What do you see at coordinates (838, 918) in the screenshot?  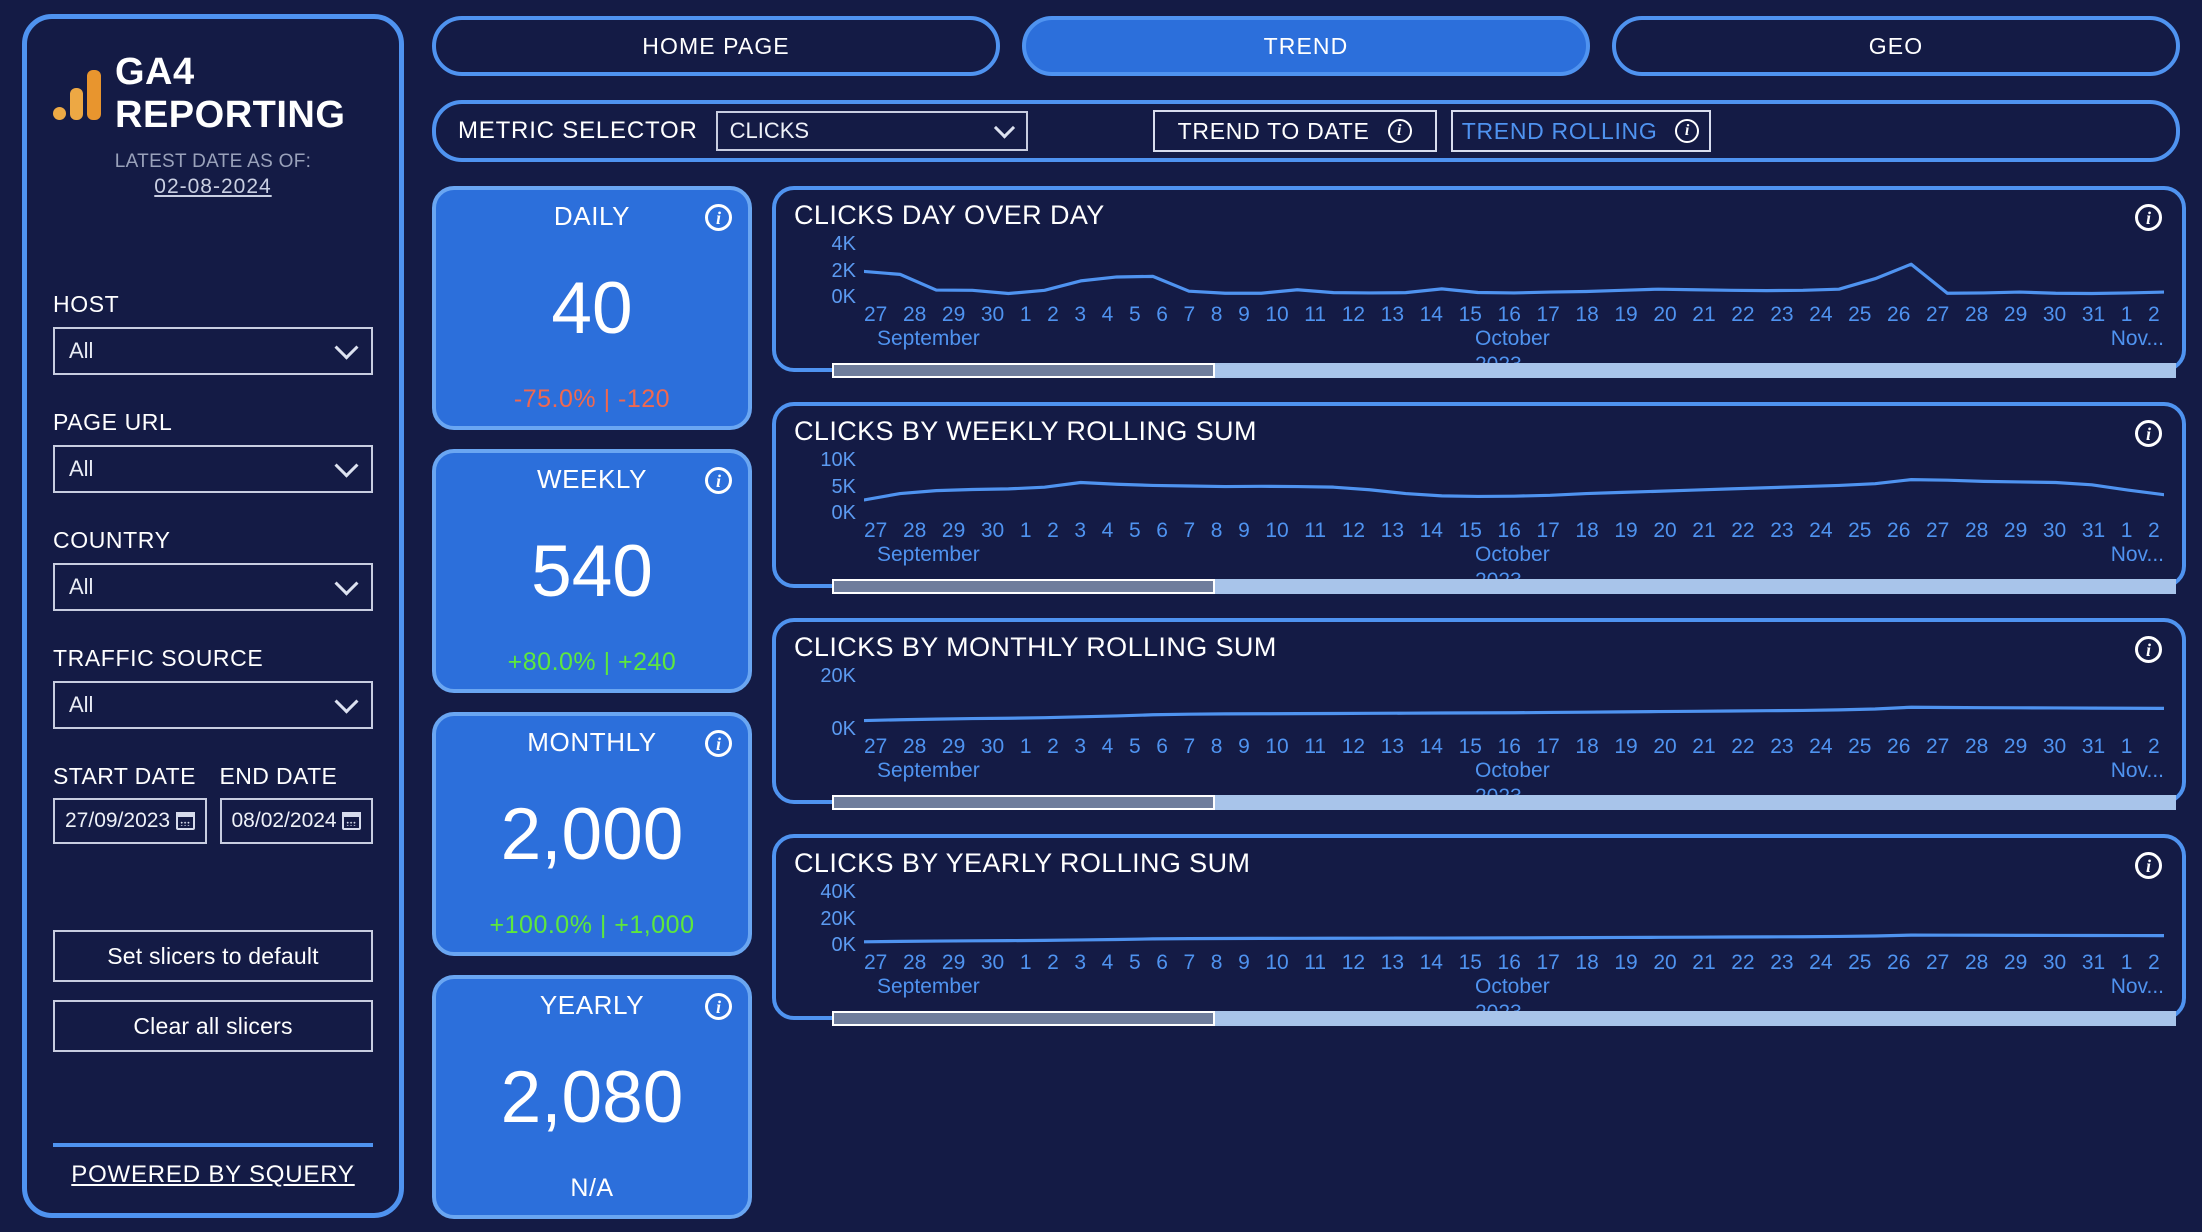 I see `y-tick: 20K` at bounding box center [838, 918].